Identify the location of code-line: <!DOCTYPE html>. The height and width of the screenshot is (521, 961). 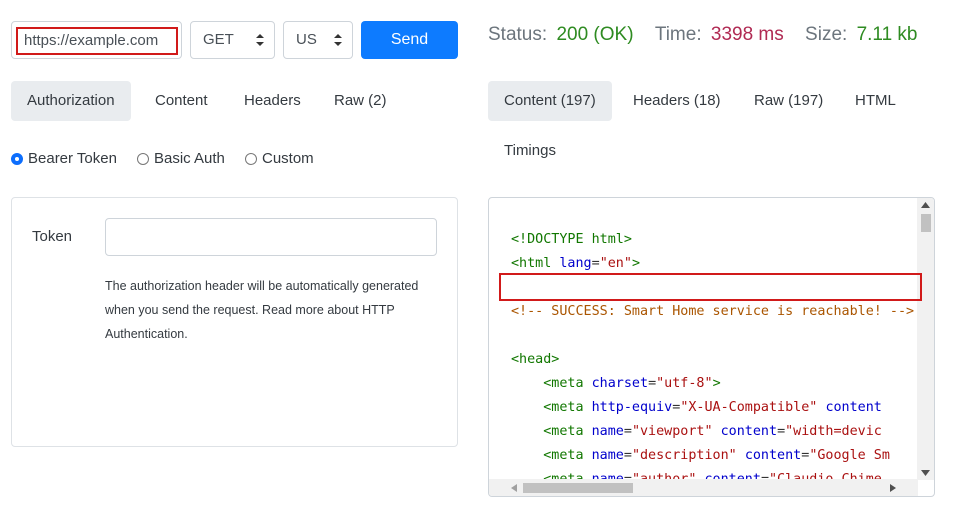
(571, 239).